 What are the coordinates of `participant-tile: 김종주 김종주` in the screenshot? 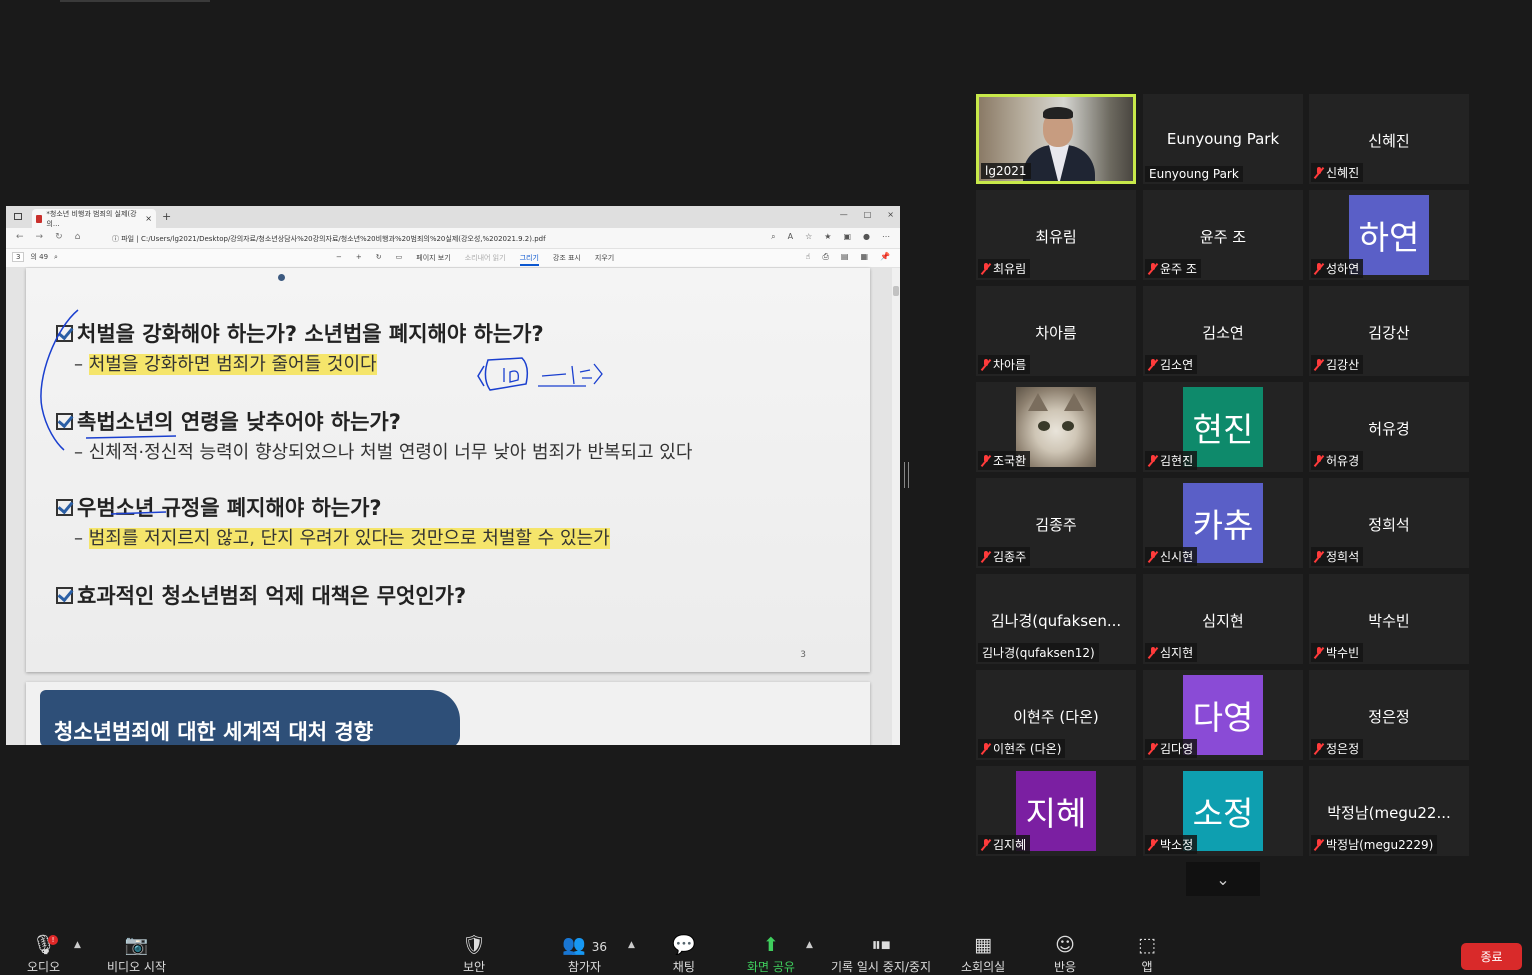 It's located at (1056, 523).